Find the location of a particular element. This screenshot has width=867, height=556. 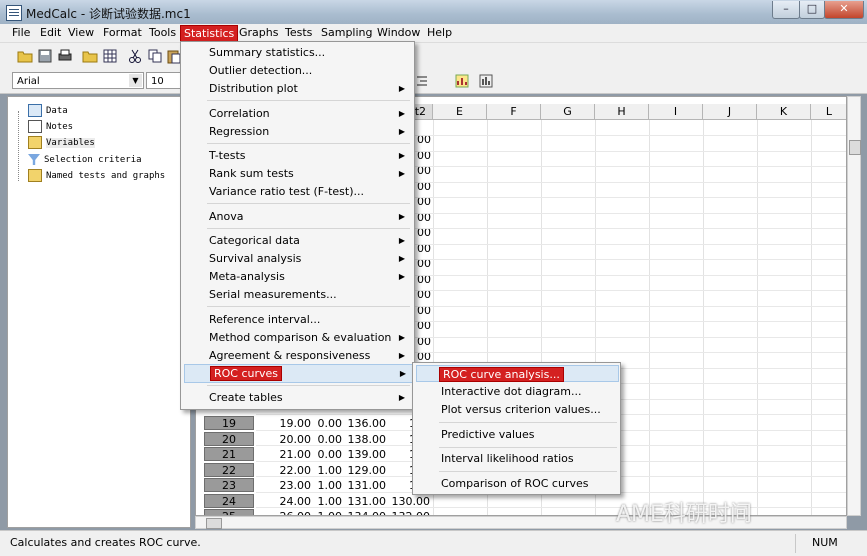

table-cell: 20.00 is located at coordinates (286, 439).